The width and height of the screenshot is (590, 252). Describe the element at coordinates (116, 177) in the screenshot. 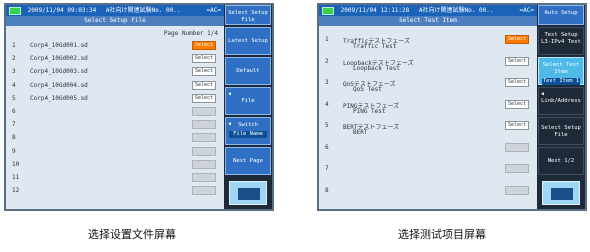

I see `file-row: 11 Select` at that location.